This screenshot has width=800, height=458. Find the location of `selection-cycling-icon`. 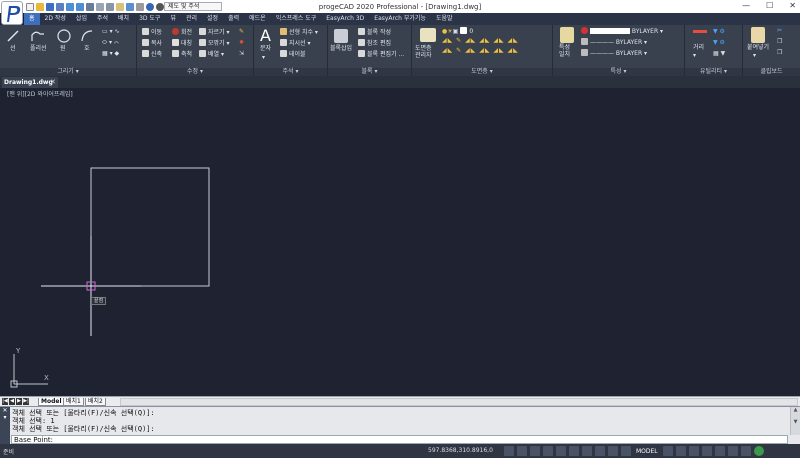

selection-cycling-icon is located at coordinates (626, 451).